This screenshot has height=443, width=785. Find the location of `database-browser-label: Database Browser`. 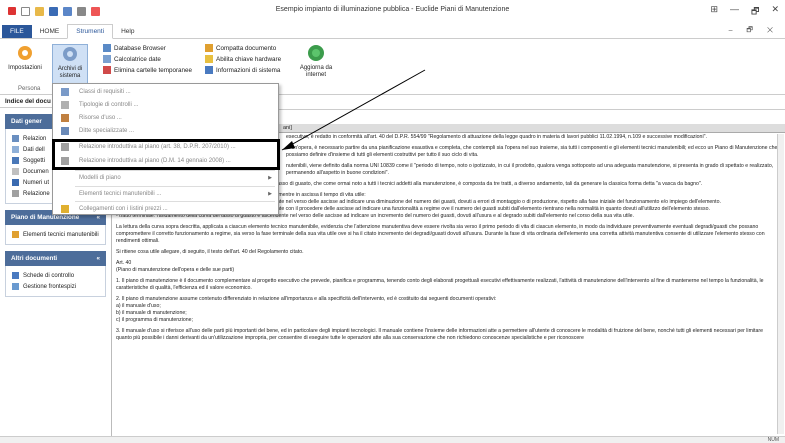

database-browser-label: Database Browser is located at coordinates (140, 48).